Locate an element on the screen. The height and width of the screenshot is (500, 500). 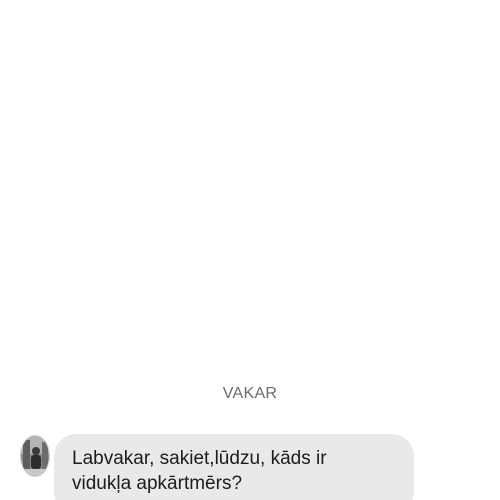
sender-avatar is located at coordinates (35, 456).